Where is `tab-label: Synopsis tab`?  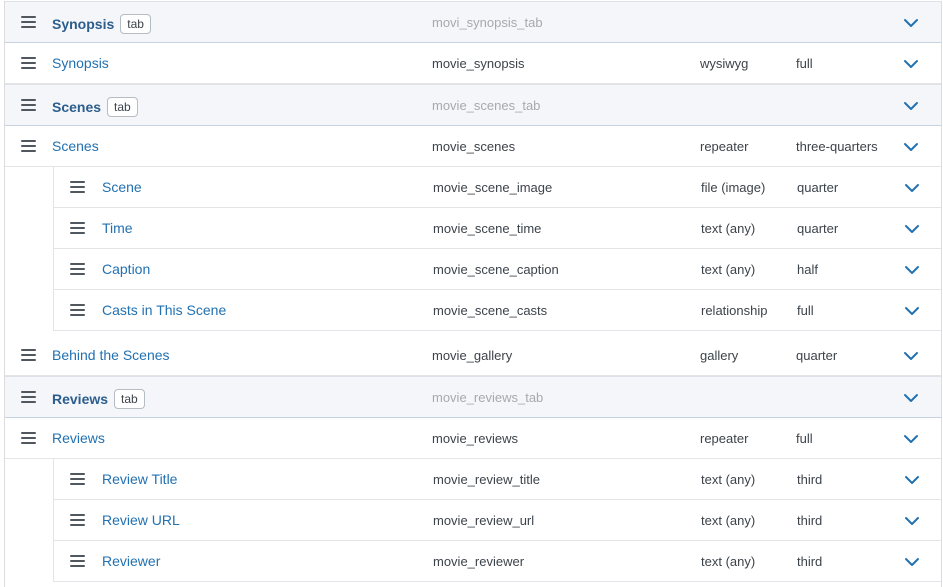
tab-label: Synopsis tab is located at coordinates (101, 24).